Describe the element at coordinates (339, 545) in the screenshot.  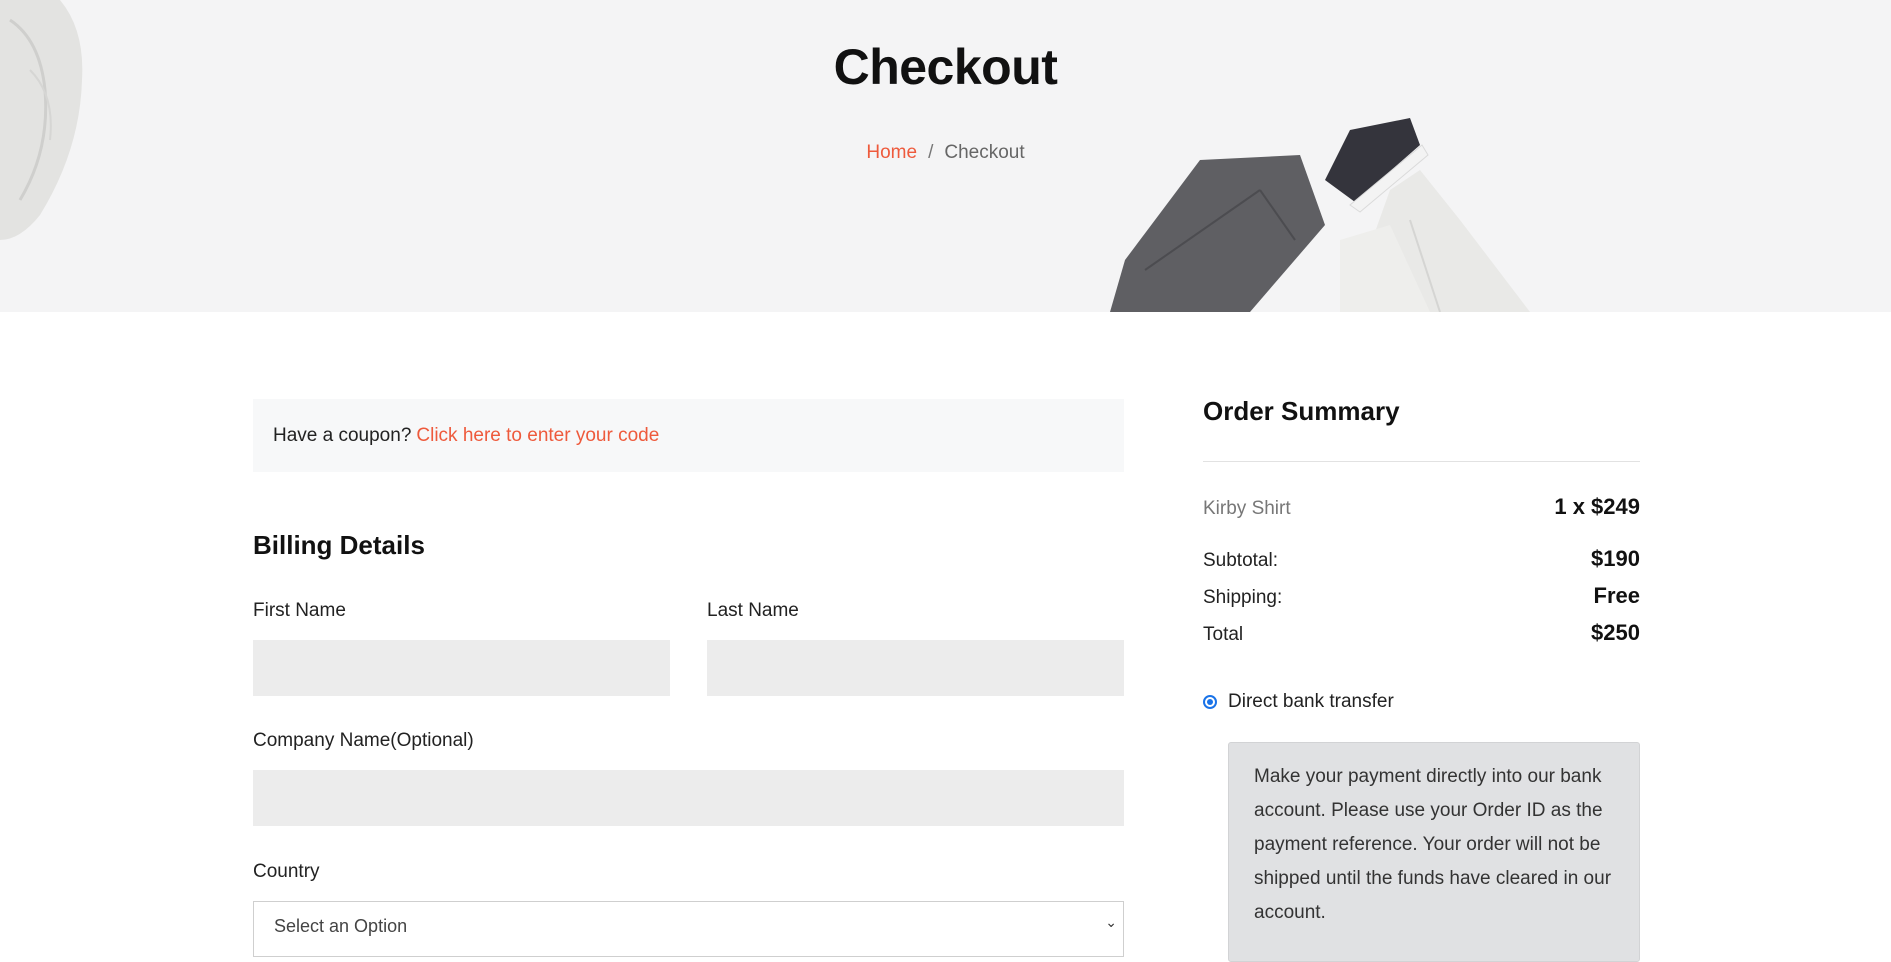
I see `billing-details-title: Billing Details` at that location.